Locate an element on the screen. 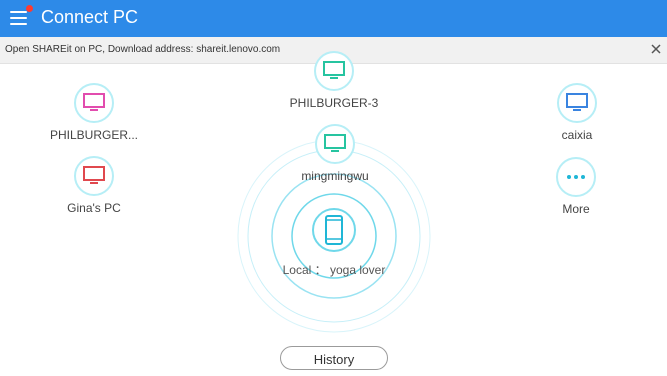 The image size is (667, 376). device-label: Gina's PC is located at coordinates (94, 208).